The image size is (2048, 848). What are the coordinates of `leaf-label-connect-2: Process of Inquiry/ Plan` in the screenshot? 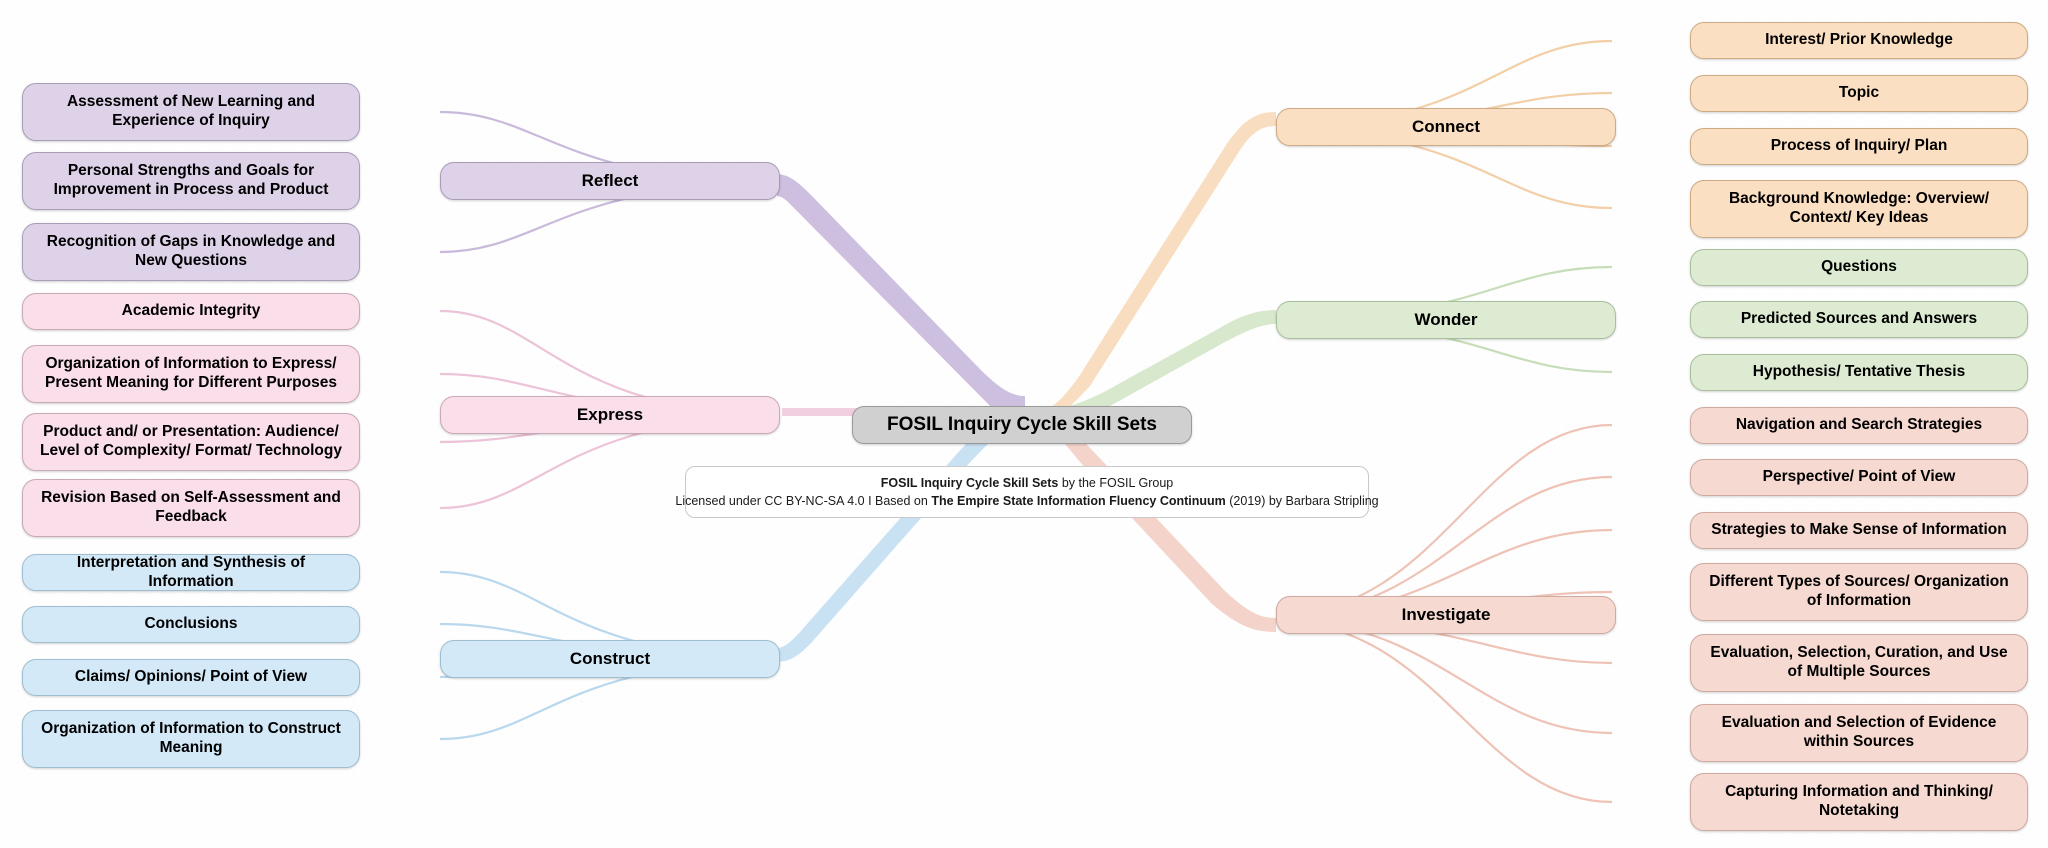 It's located at (1859, 146).